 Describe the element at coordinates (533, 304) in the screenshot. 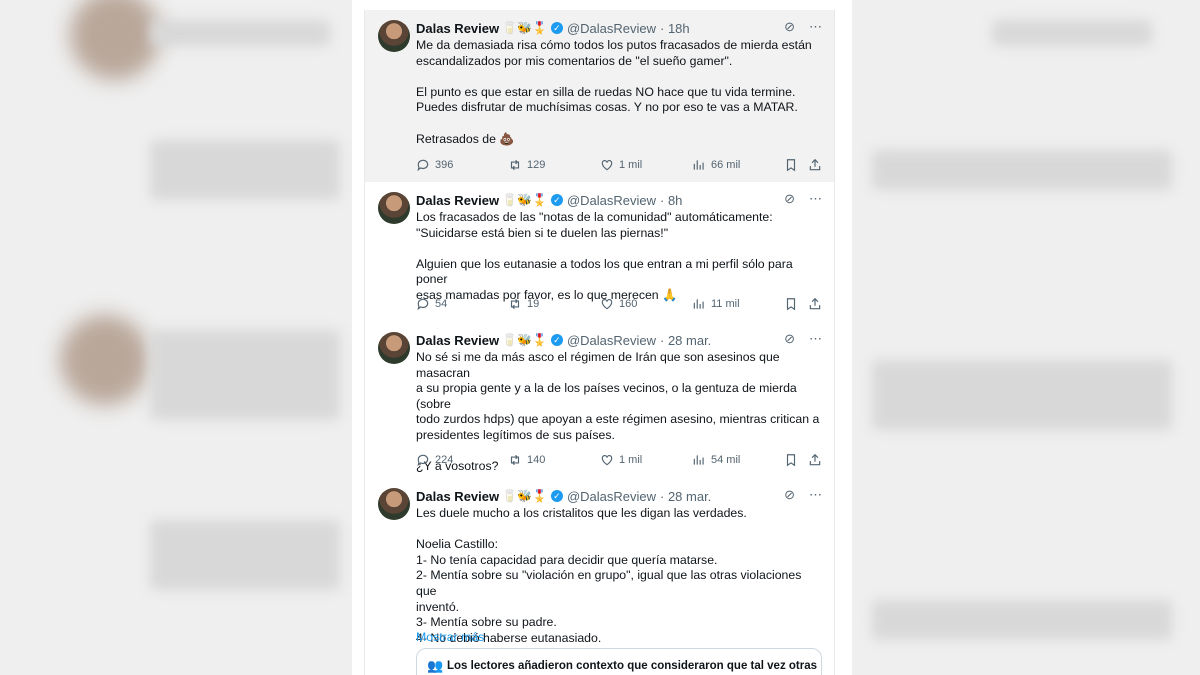

I see `retweet-count: 19` at that location.